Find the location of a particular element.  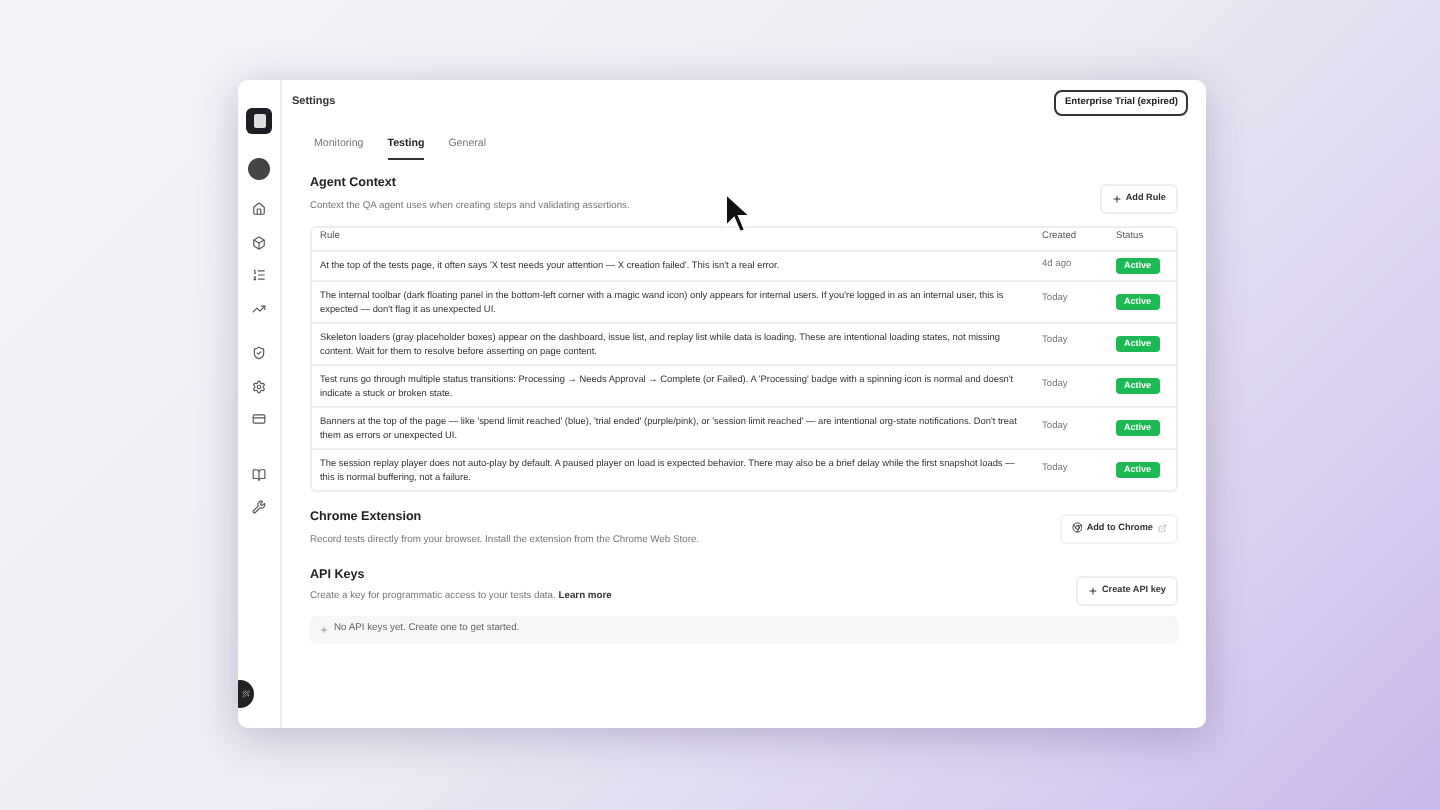

list-icon is located at coordinates (259, 275).